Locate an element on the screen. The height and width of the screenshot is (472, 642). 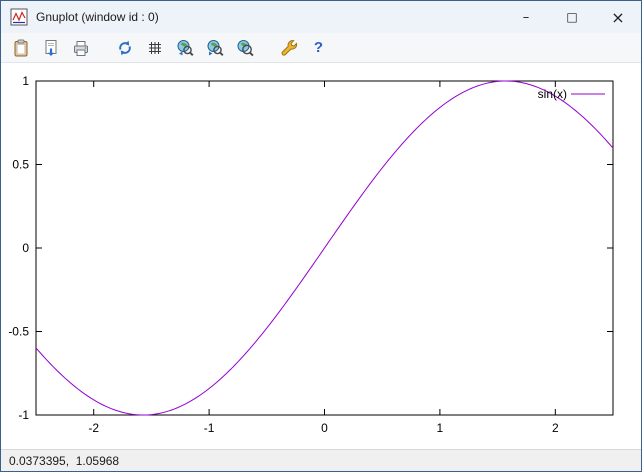
grid-icon is located at coordinates (154, 47).